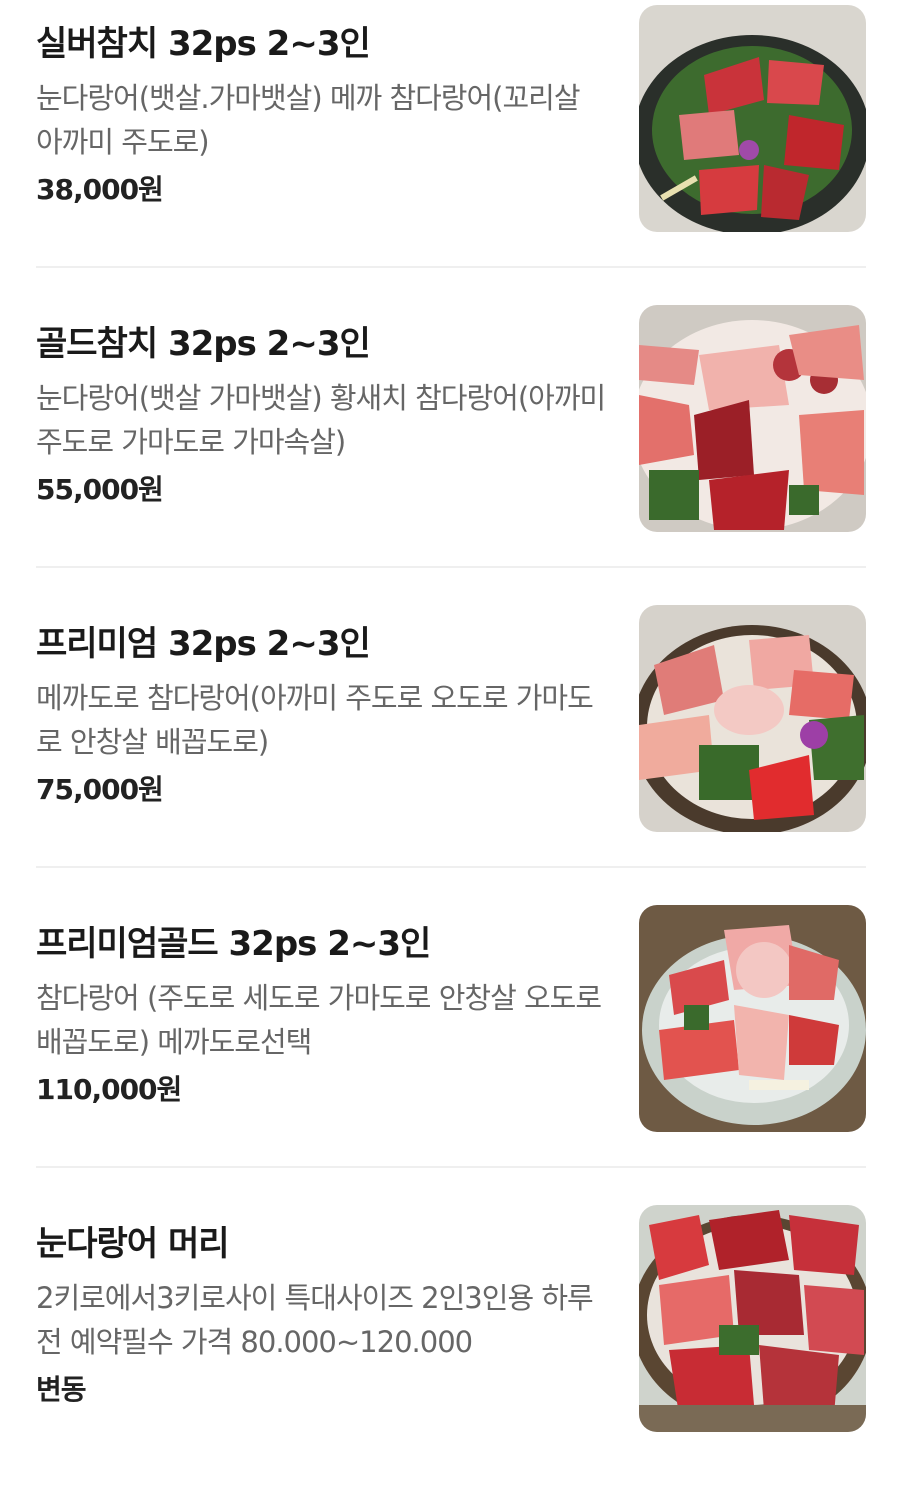 The height and width of the screenshot is (1500, 900). I want to click on menu-item-price: 75,000원, so click(100, 789).